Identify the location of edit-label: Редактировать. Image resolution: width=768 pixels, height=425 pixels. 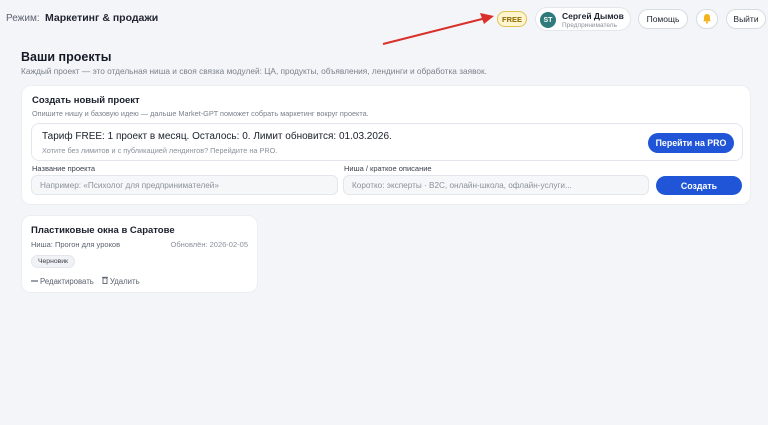
(67, 281).